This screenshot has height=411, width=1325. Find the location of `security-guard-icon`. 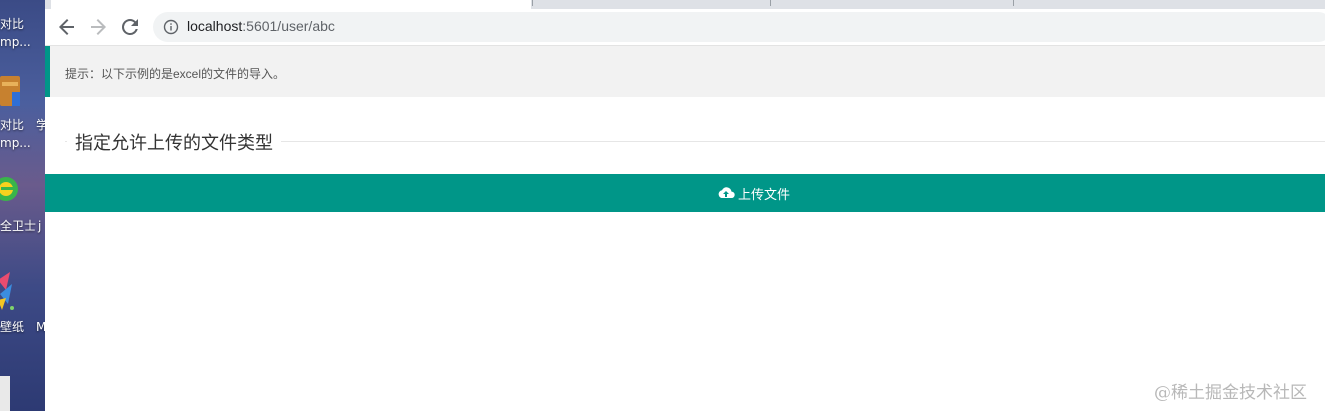

security-guard-icon is located at coordinates (10, 190).